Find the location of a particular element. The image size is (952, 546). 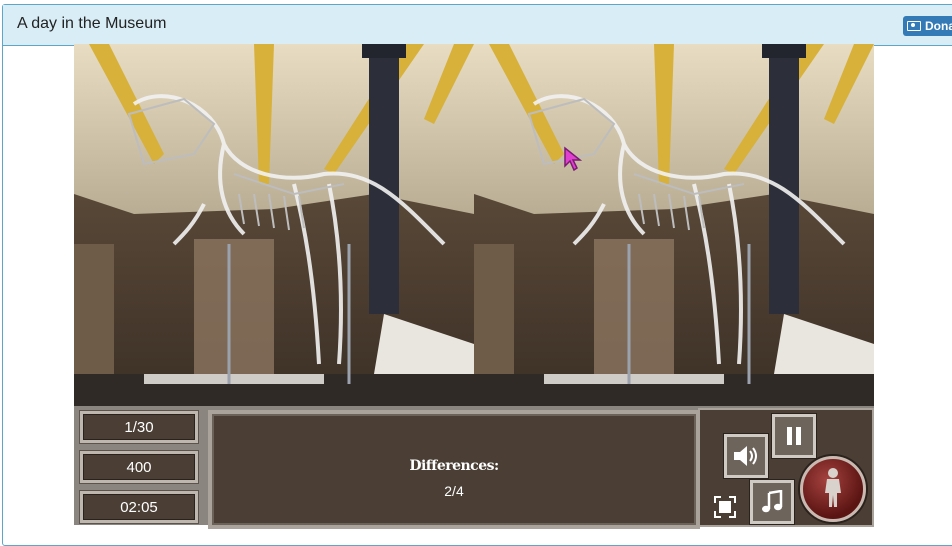

music-button is located at coordinates (772, 502).